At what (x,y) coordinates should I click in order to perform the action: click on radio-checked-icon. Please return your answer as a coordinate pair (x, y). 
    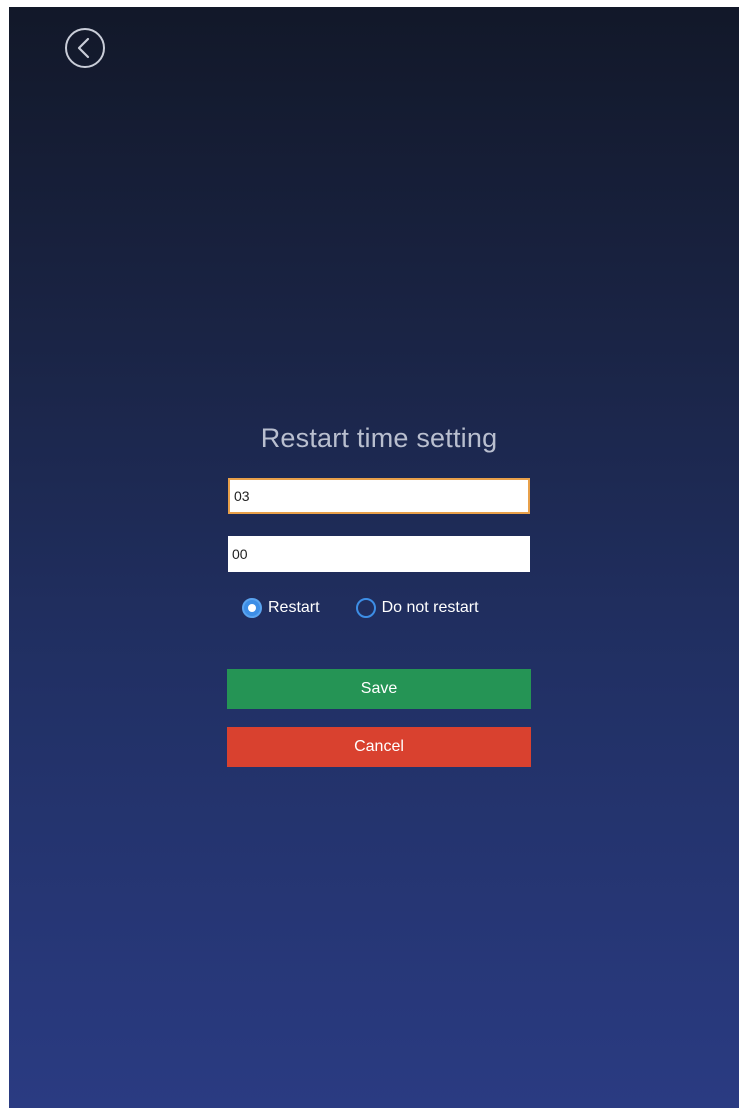
    Looking at the image, I should click on (252, 608).